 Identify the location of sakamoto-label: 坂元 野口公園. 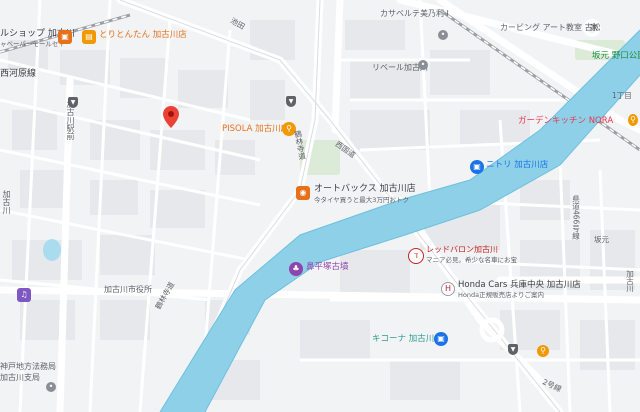
(616, 56).